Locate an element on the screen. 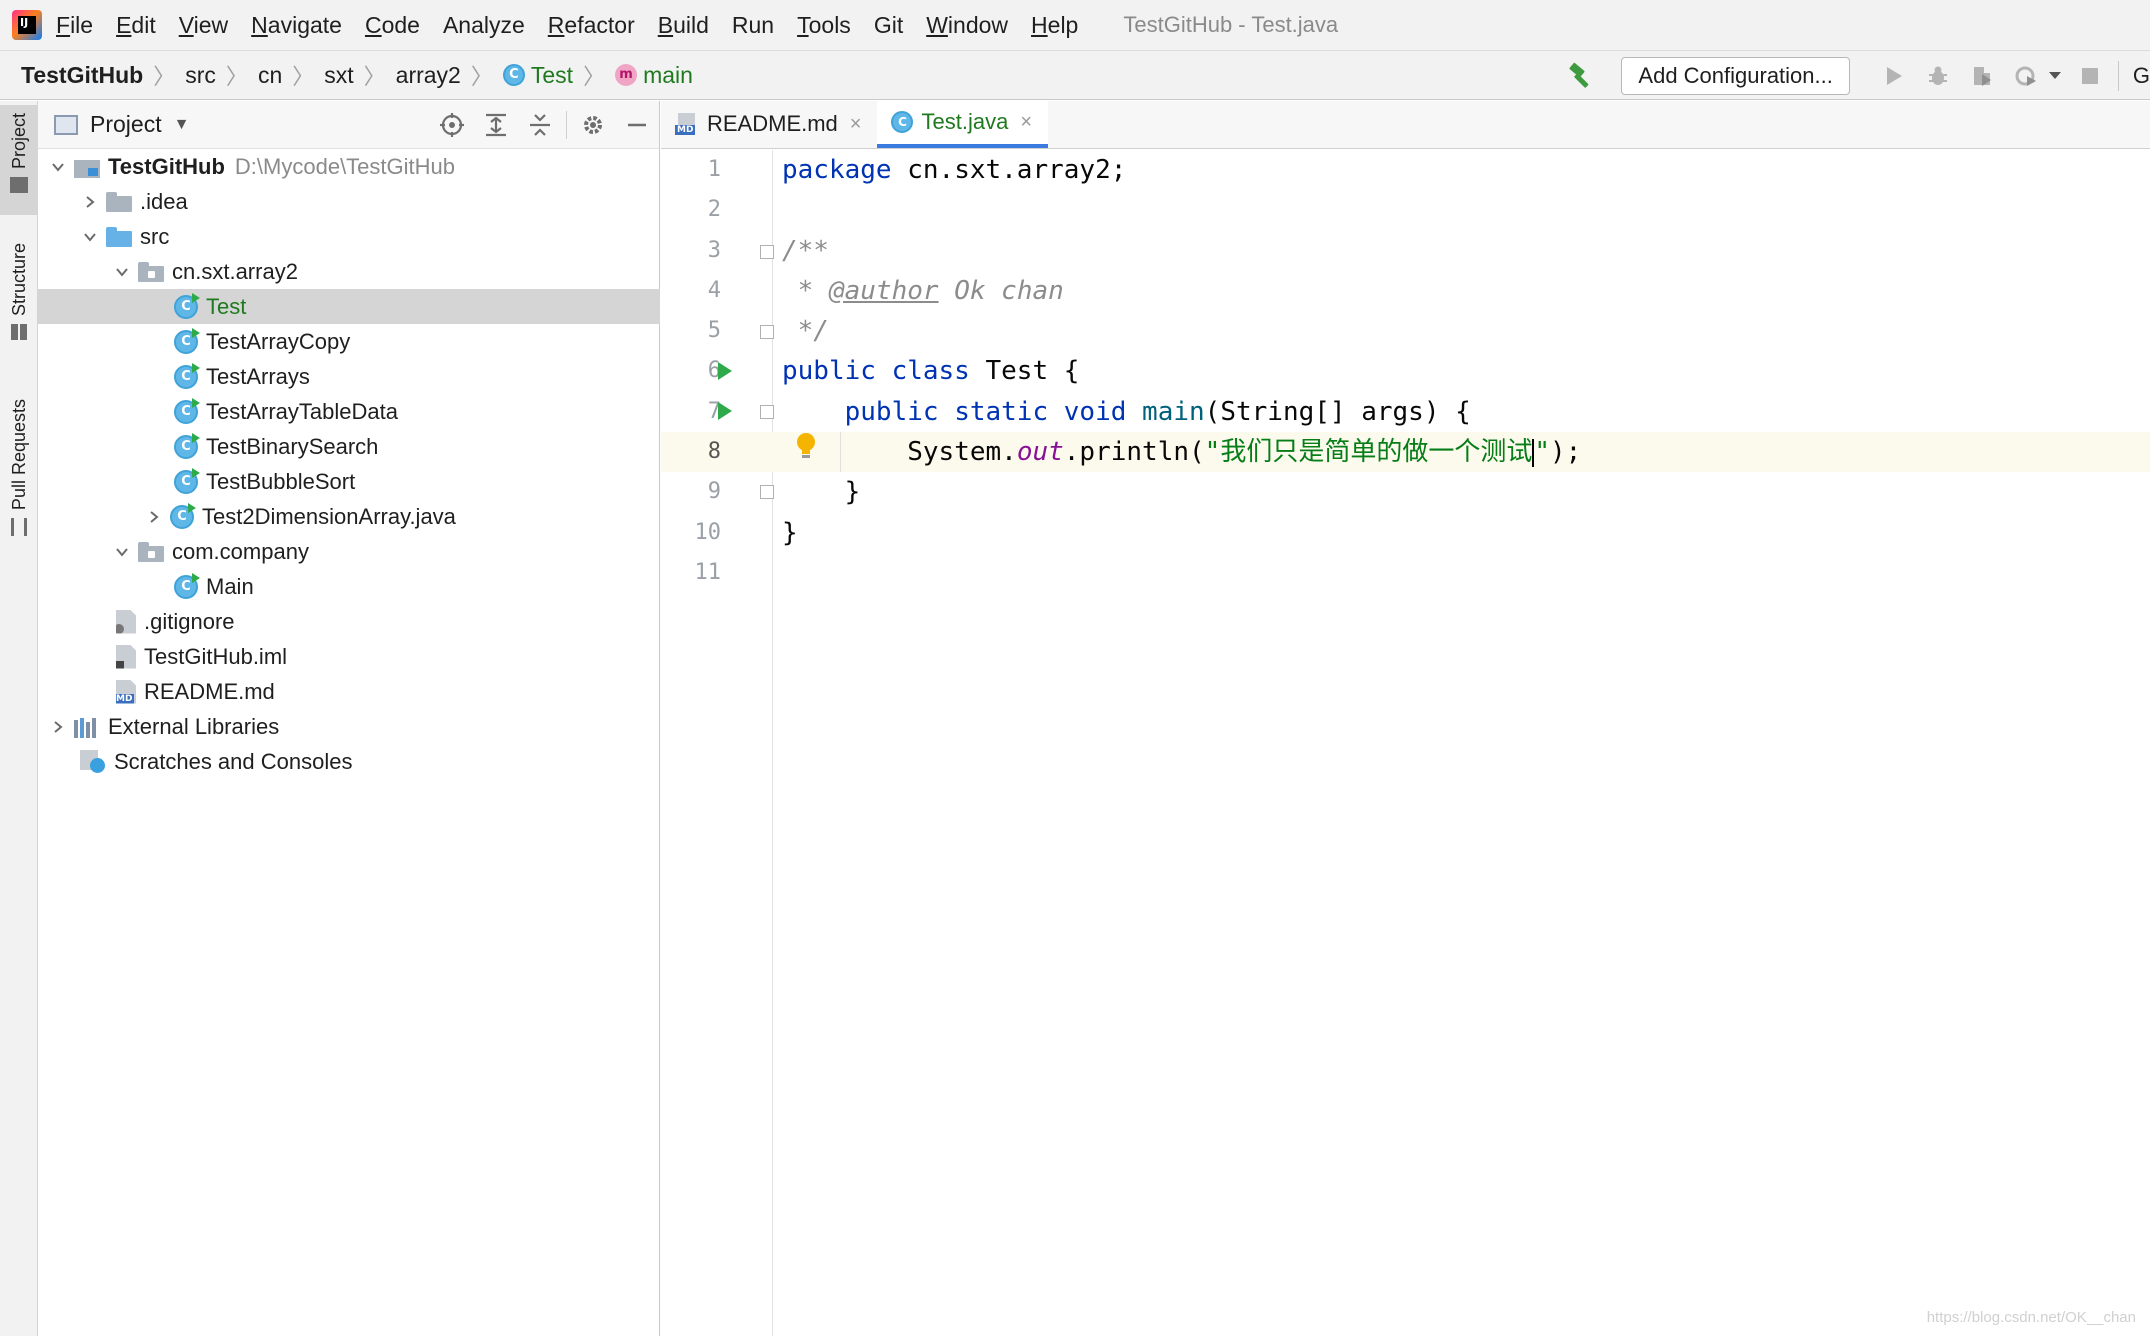 Image resolution: width=2150 pixels, height=1336 pixels. tree-item-test-2d-array: C Test2DimensionArray.java is located at coordinates (349, 516).